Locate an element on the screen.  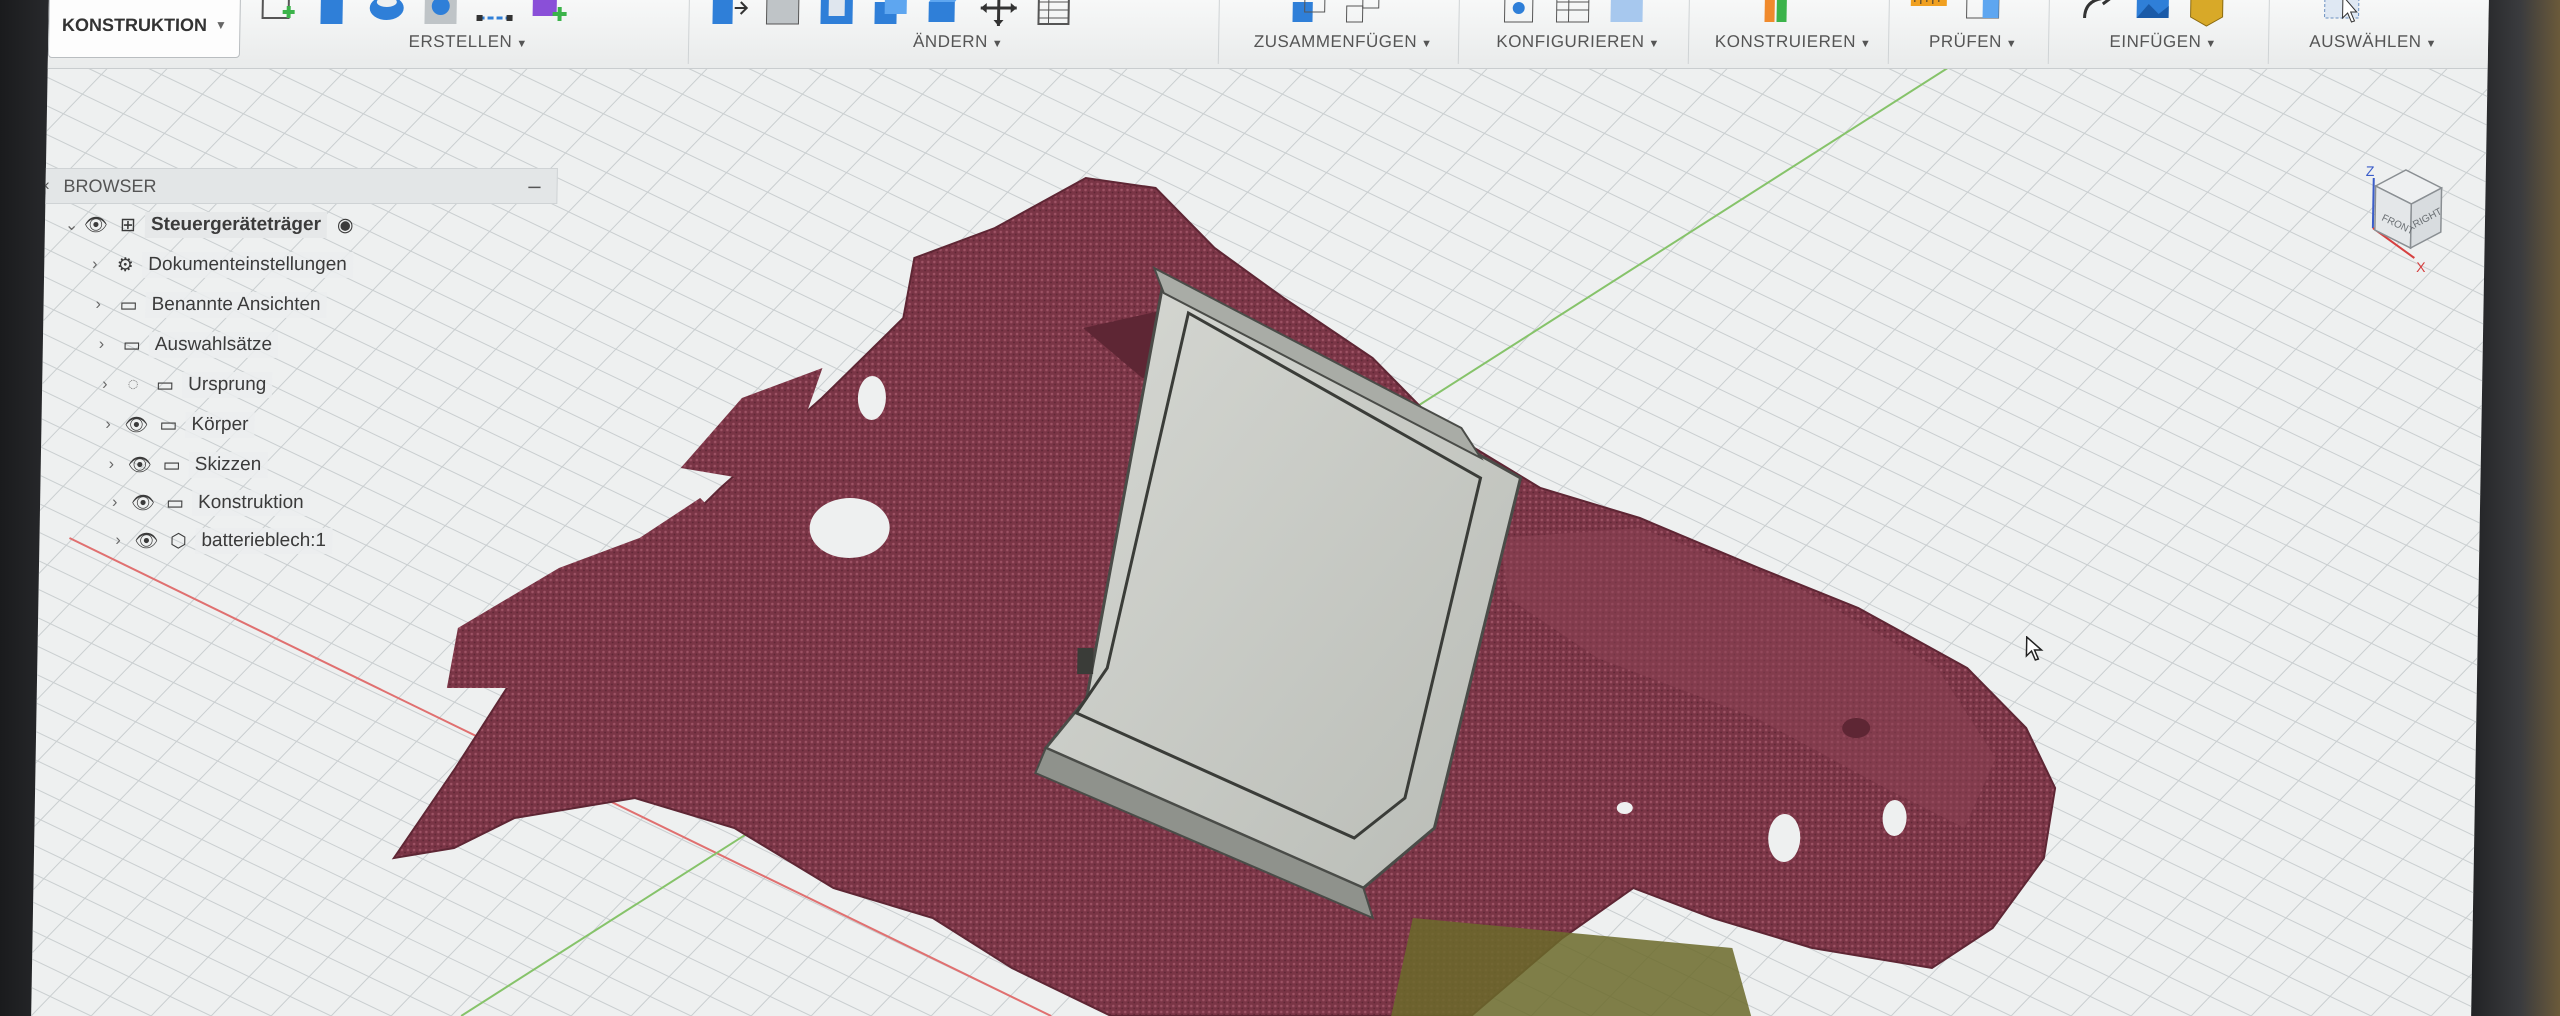
tree-item-batterieblech: › 👁 ⬡ batterieblech:1 is located at coordinates (224, 541).